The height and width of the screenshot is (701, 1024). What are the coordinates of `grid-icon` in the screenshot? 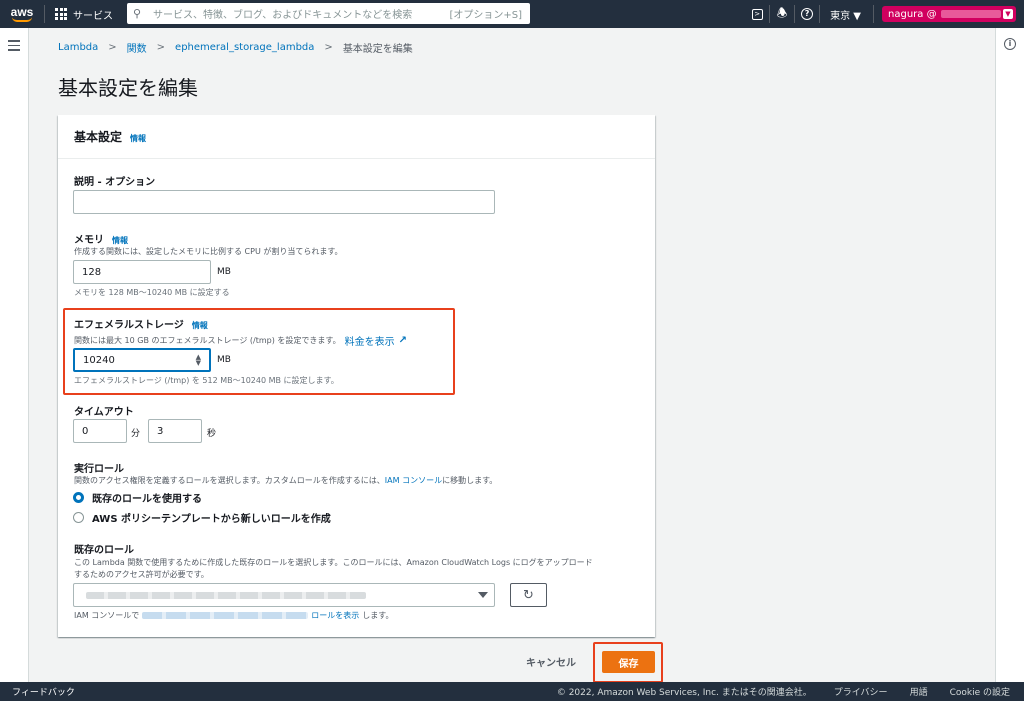 It's located at (61, 14).